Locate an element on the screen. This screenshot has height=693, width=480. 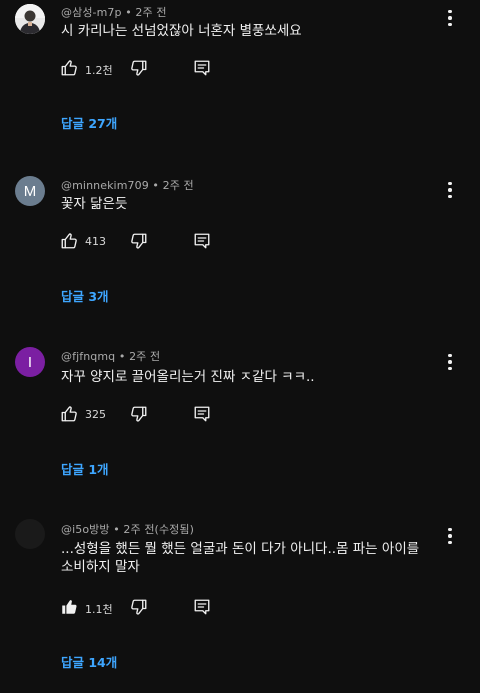
comment-meta: @fjfnqmq • 2주 전 is located at coordinates (110, 356).